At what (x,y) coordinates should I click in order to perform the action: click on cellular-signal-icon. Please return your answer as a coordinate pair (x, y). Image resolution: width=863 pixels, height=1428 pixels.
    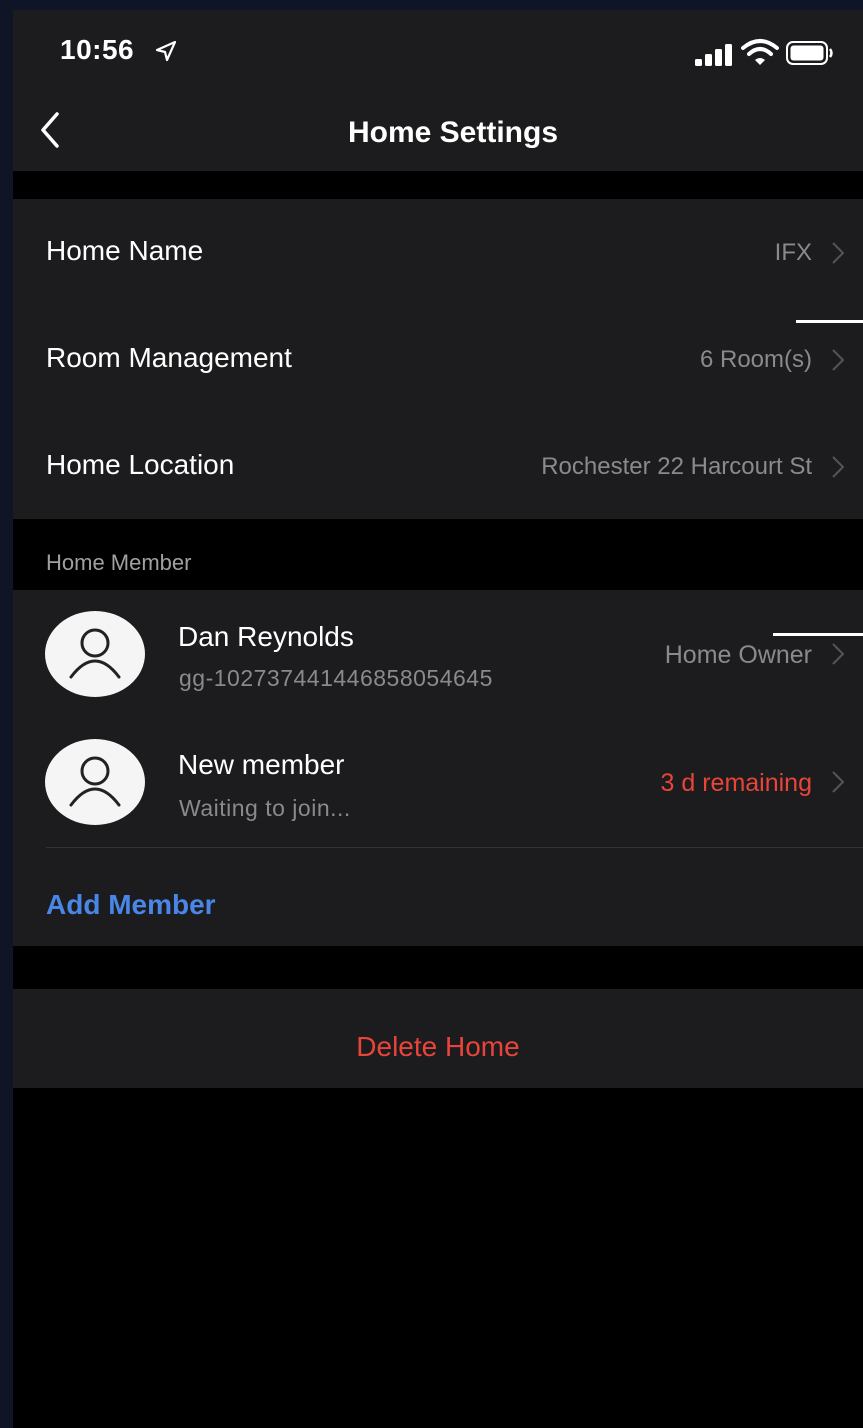
    Looking at the image, I should click on (713, 55).